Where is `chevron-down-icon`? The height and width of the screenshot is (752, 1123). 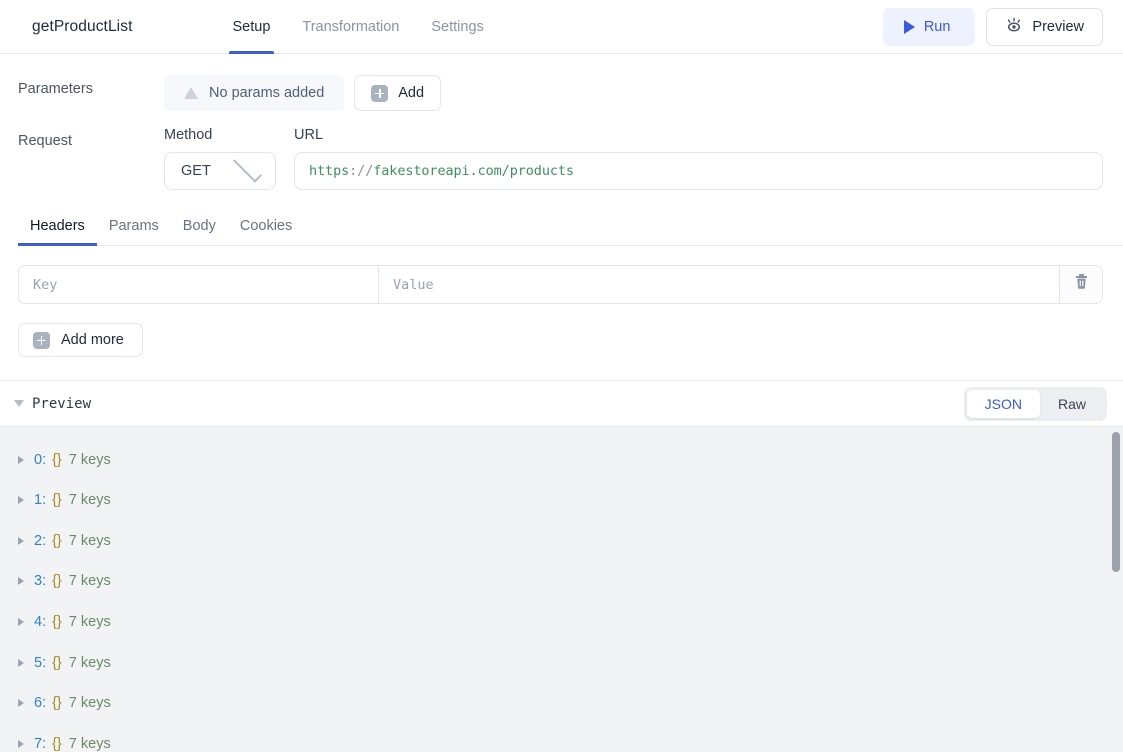
chevron-down-icon is located at coordinates (247, 168).